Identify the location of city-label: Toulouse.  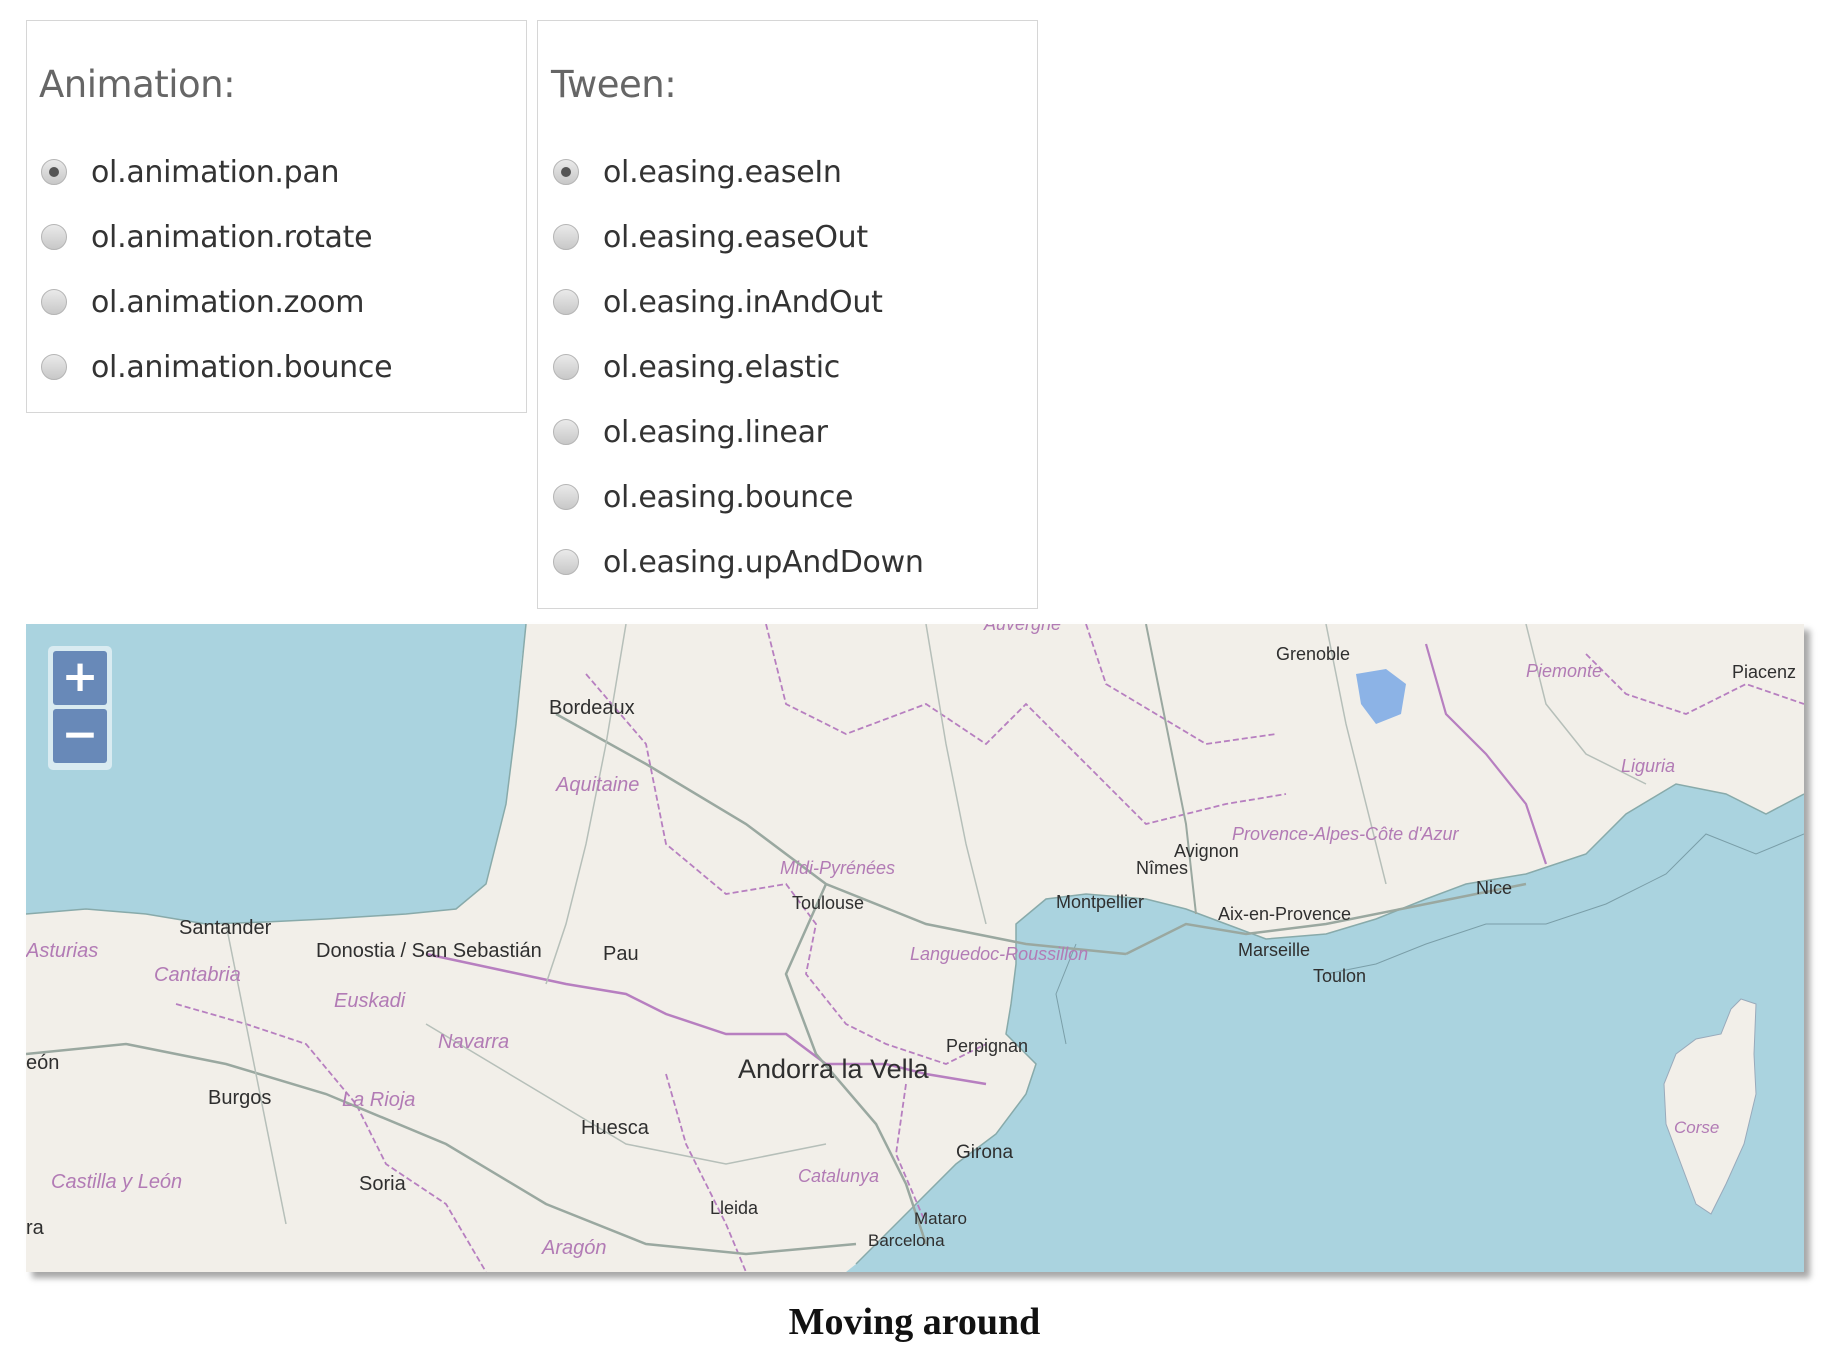
(828, 903).